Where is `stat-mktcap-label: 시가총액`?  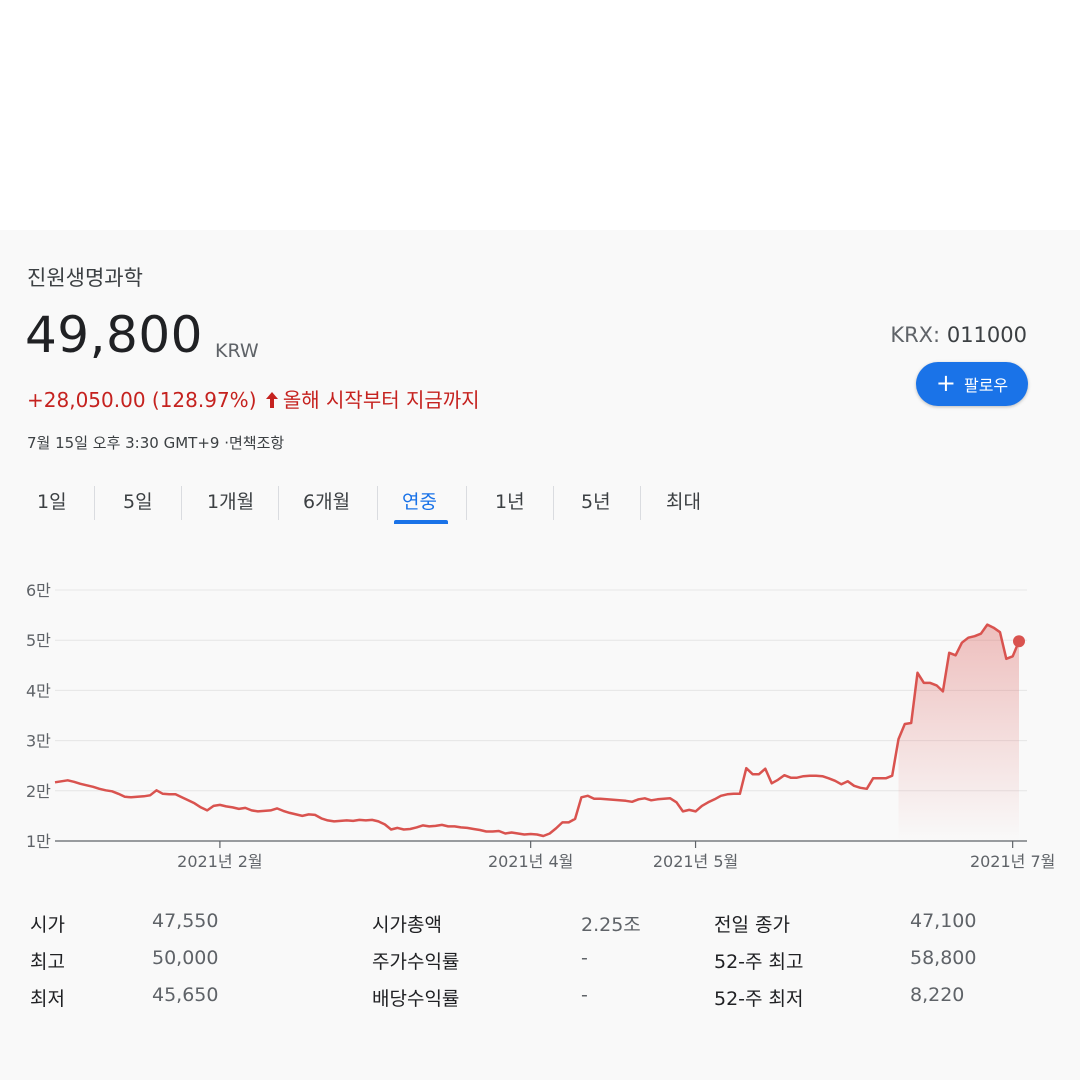 stat-mktcap-label: 시가총액 is located at coordinates (407, 925).